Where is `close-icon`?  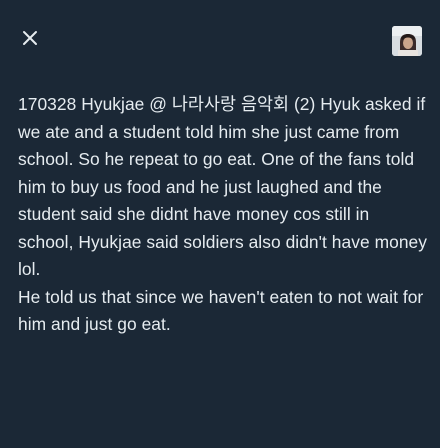
close-icon is located at coordinates (30, 40).